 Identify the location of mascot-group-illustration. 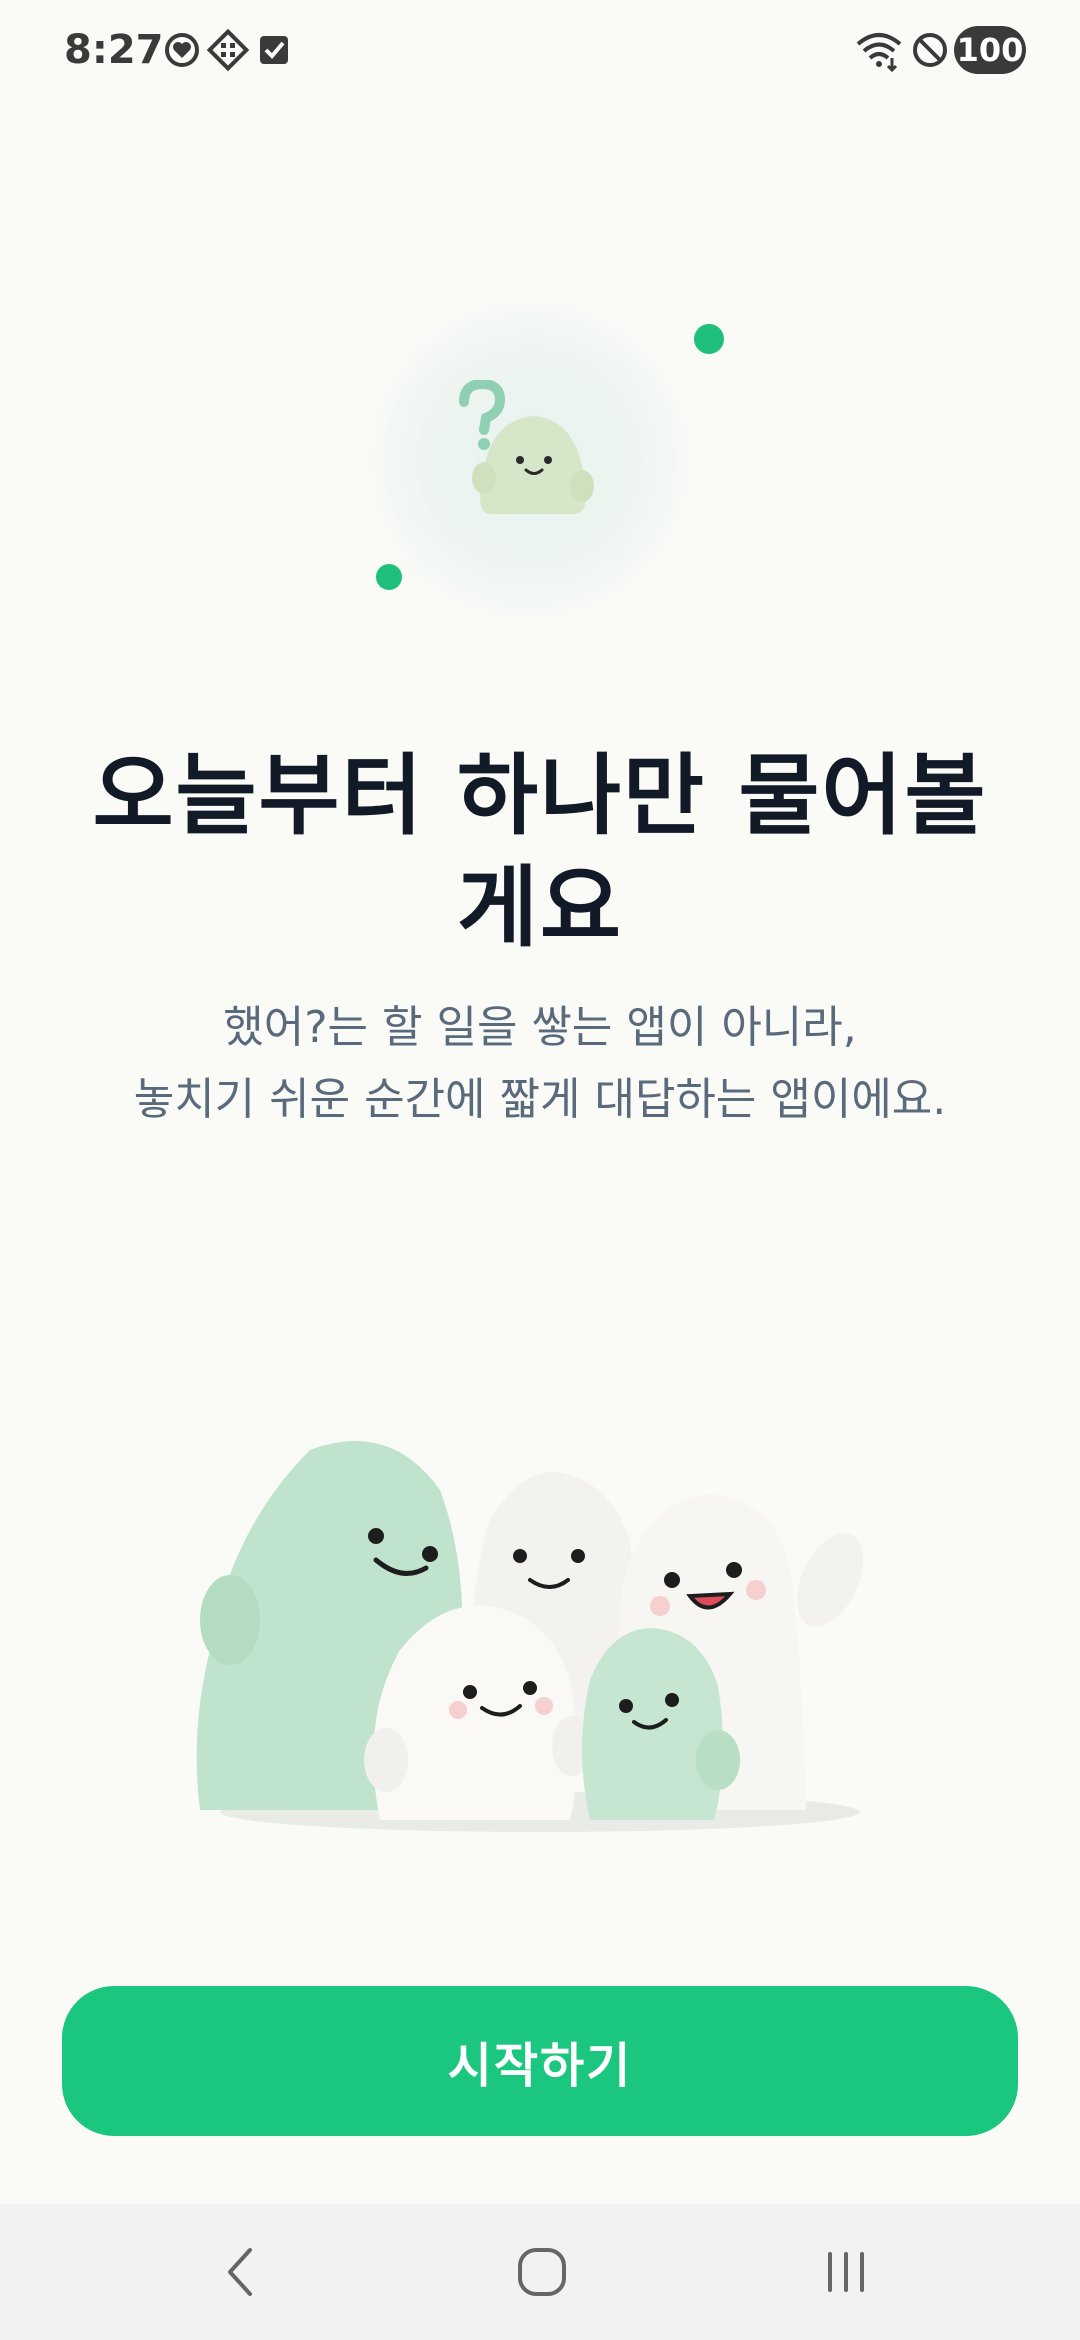
(540, 1640).